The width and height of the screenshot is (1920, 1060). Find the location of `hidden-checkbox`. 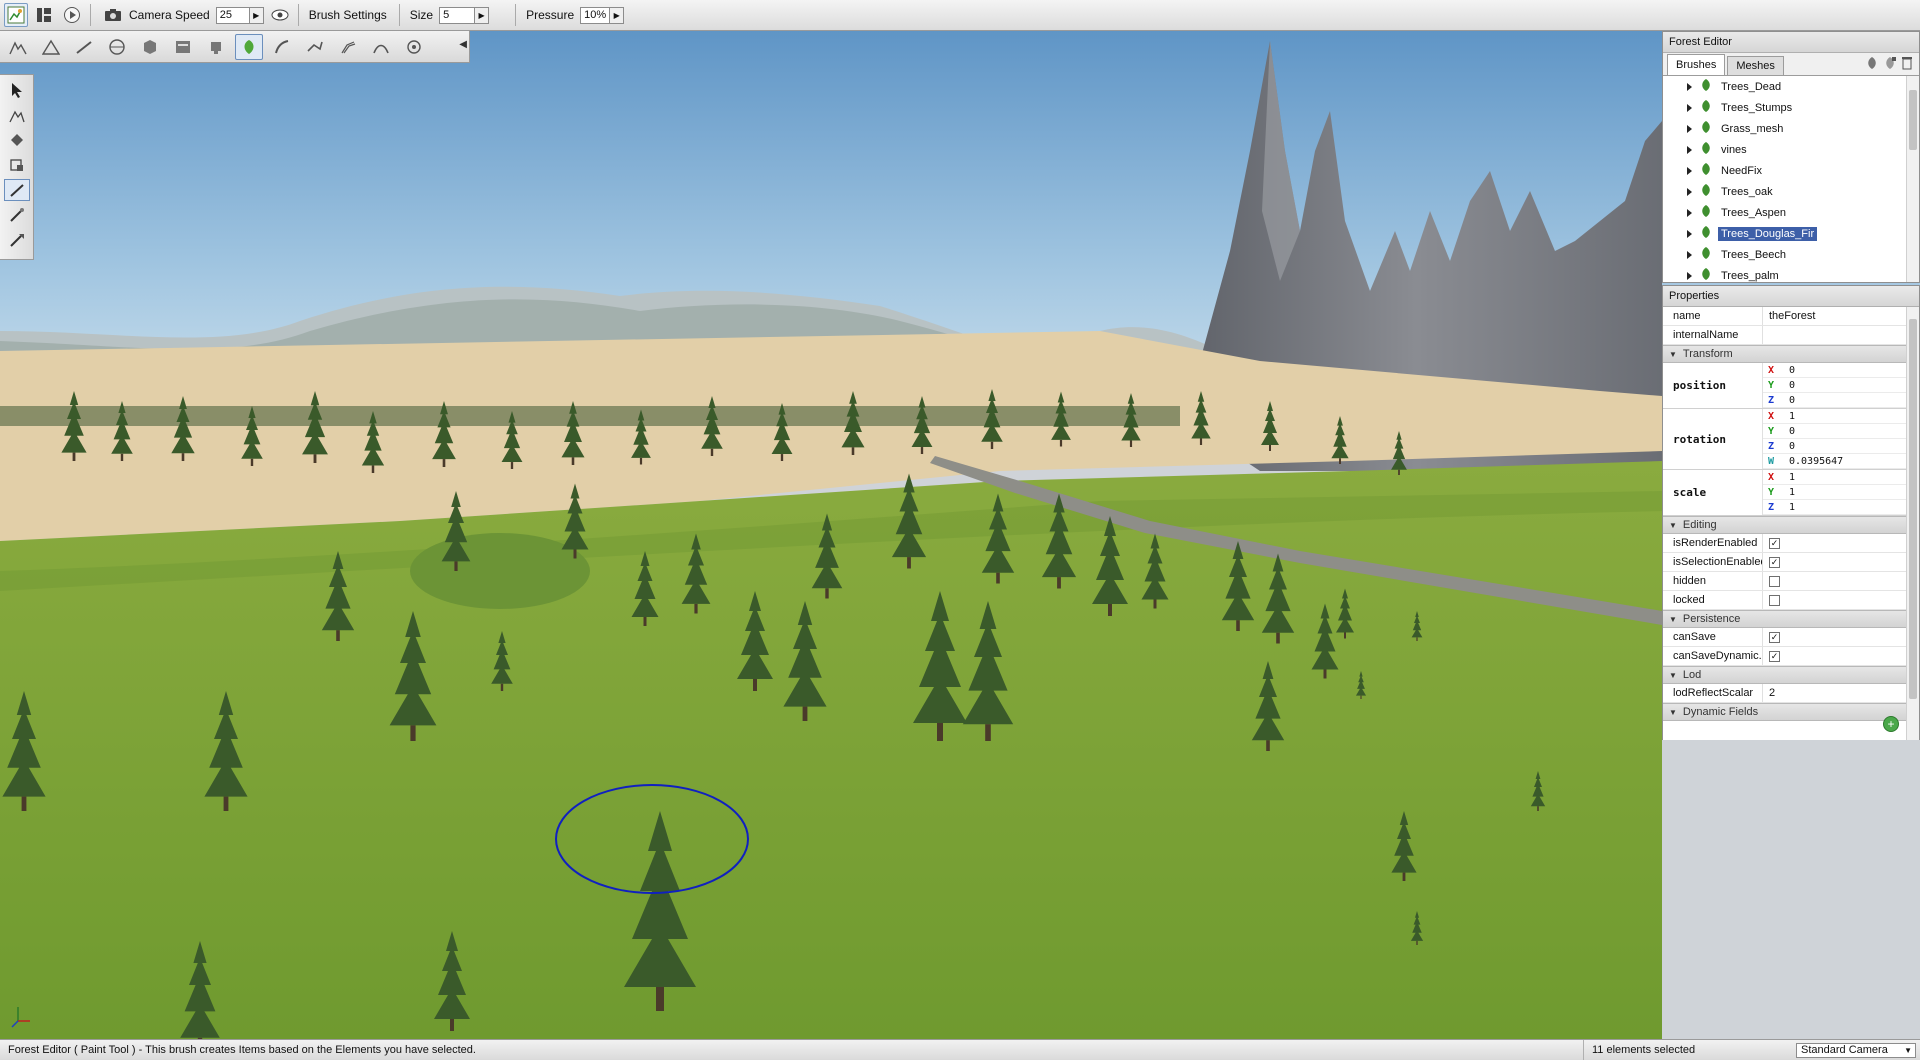

hidden-checkbox is located at coordinates (1774, 581).